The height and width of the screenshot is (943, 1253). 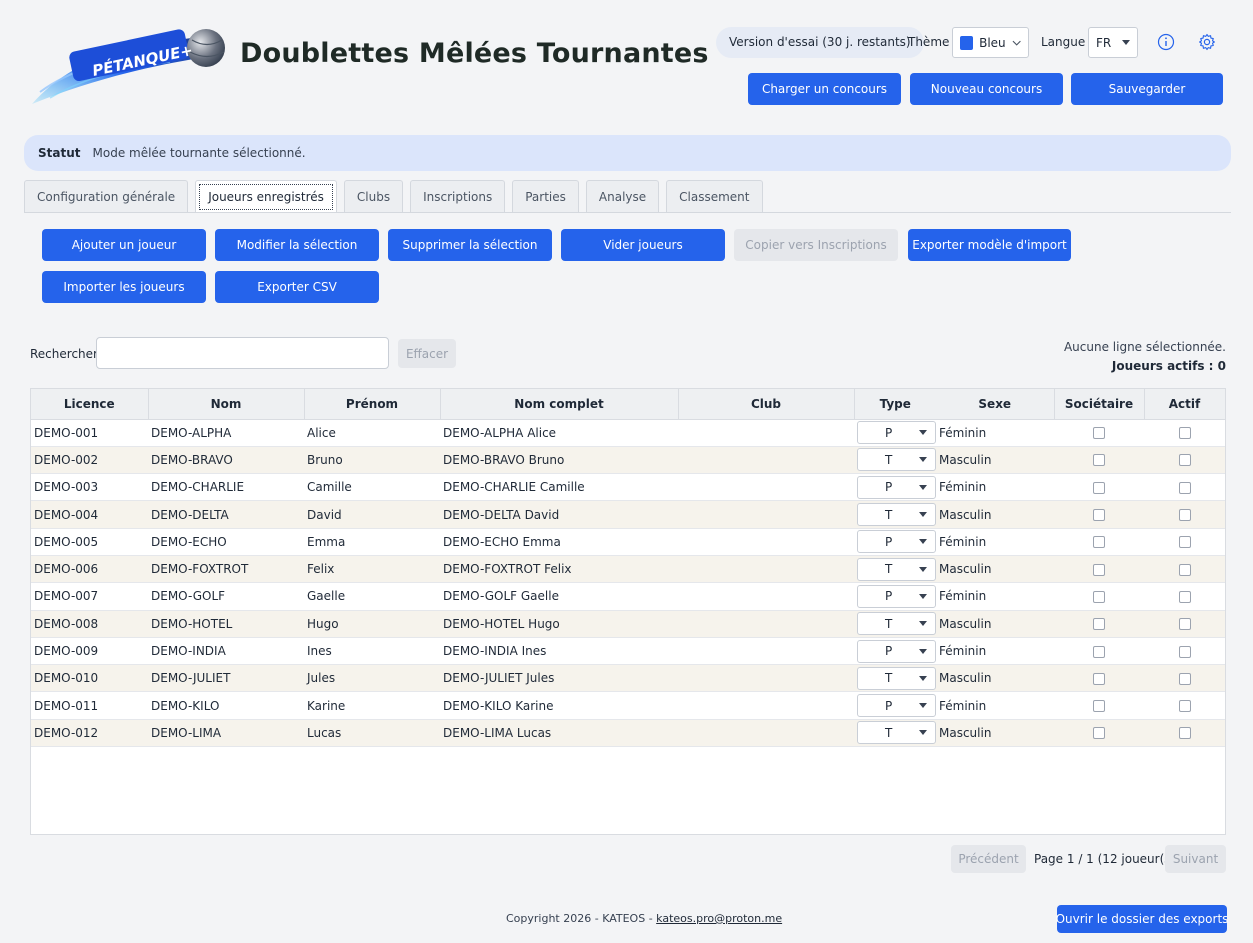 I want to click on tab-clubs: Clubs, so click(x=373, y=196).